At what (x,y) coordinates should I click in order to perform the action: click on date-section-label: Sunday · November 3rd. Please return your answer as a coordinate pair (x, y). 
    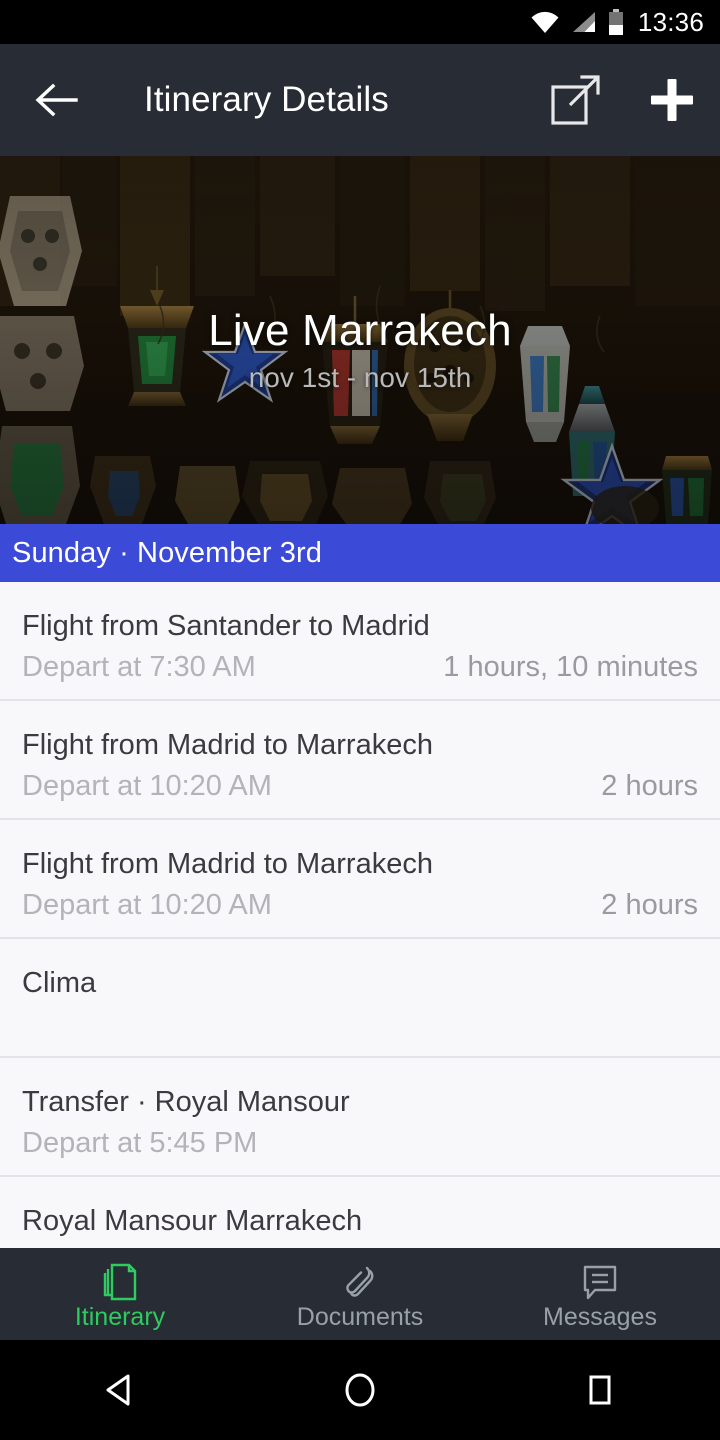
    Looking at the image, I should click on (167, 552).